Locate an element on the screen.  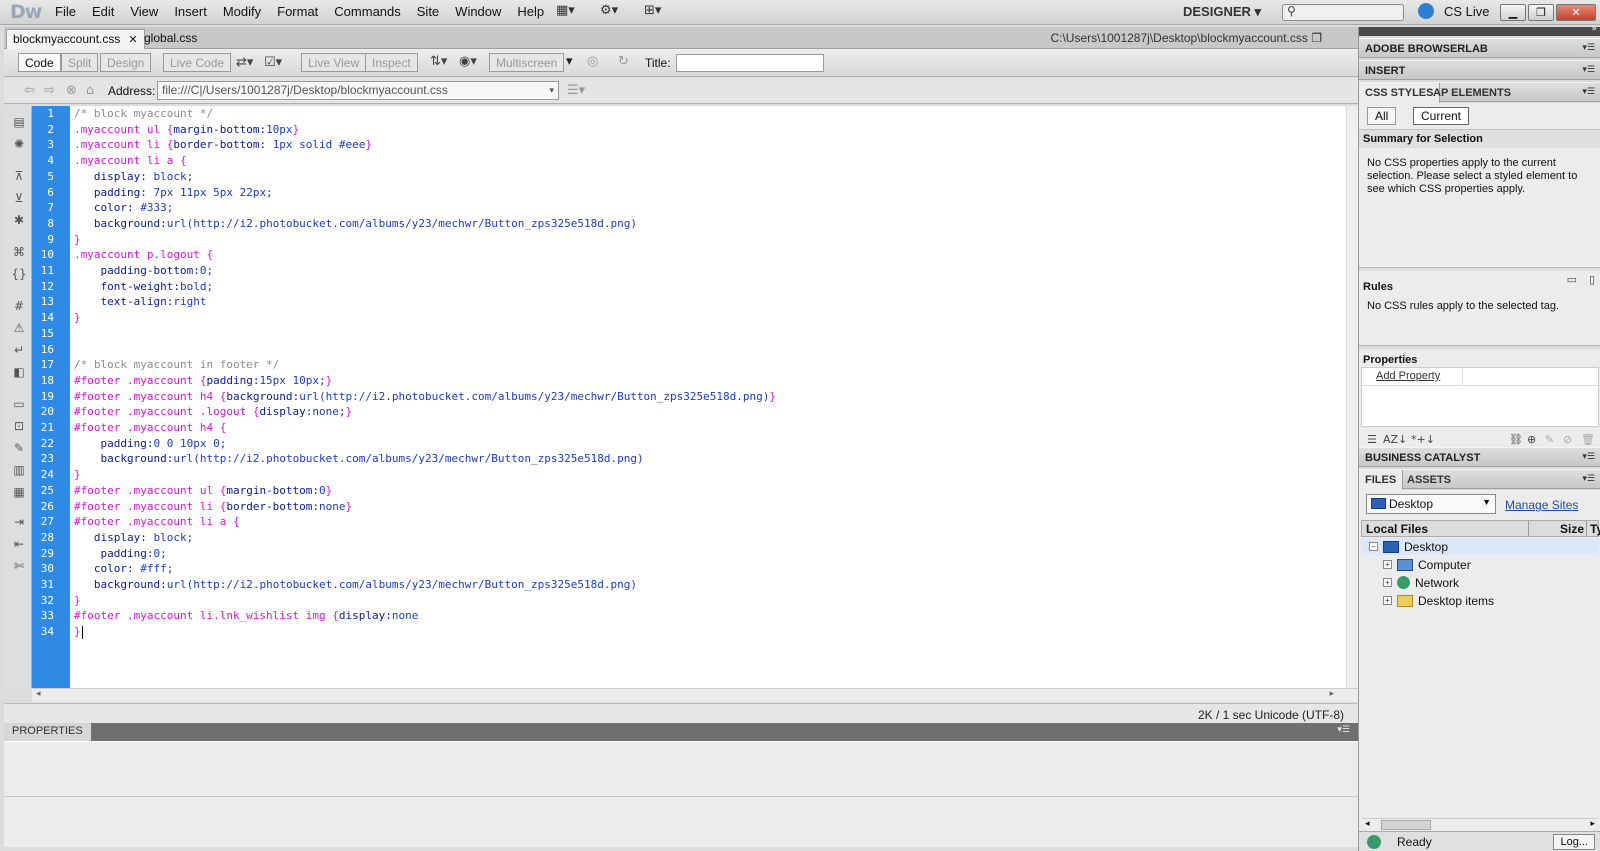
column-type: Typ is located at coordinates (1595, 529).